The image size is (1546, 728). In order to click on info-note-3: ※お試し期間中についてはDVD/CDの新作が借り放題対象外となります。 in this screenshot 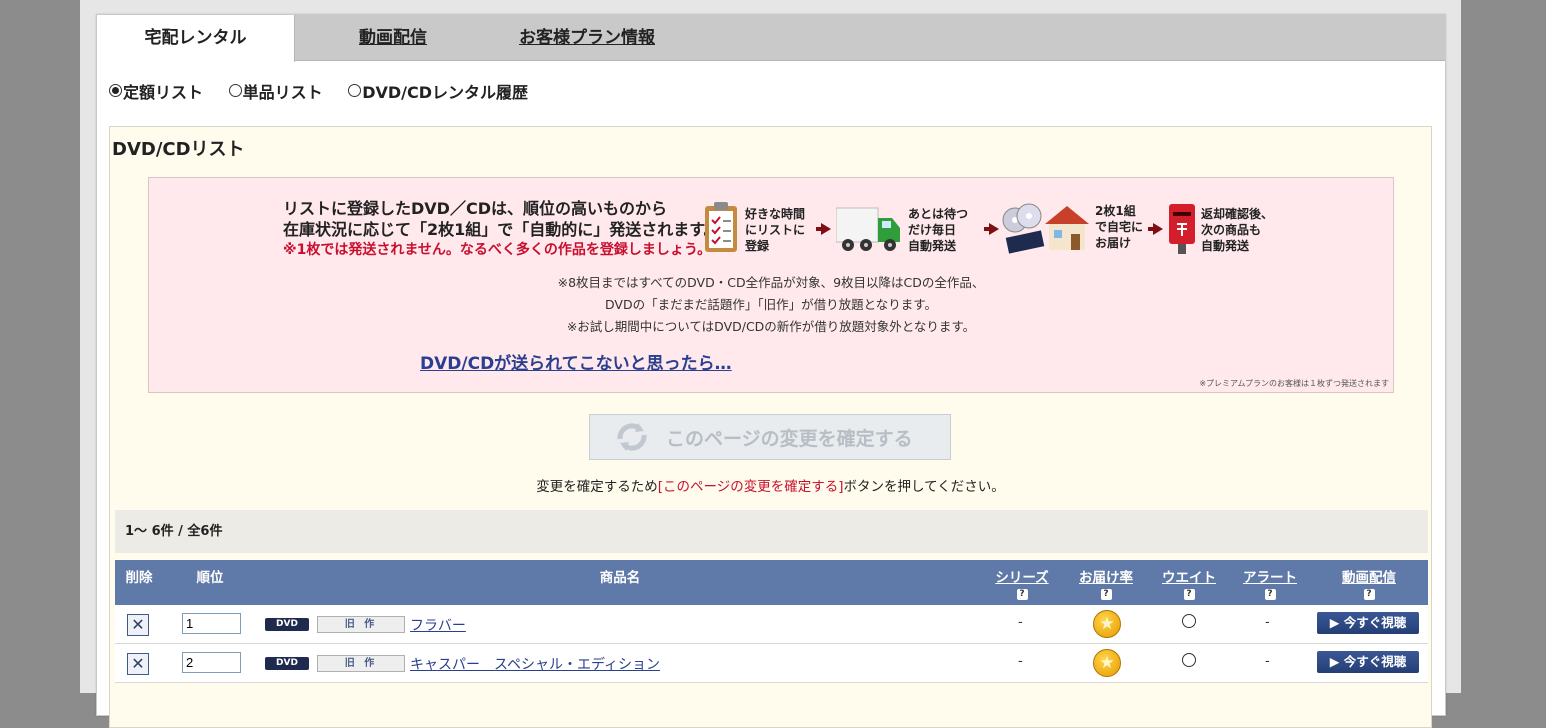, I will do `click(771, 326)`.